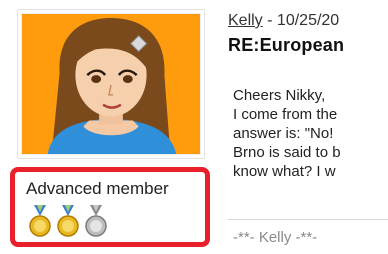  I want to click on silver-medal-icon, so click(96, 221).